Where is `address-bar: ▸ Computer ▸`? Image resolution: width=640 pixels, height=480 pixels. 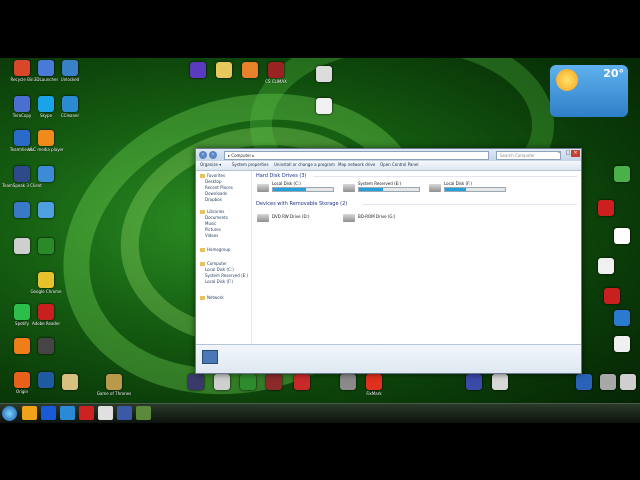 address-bar: ▸ Computer ▸ is located at coordinates (356, 155).